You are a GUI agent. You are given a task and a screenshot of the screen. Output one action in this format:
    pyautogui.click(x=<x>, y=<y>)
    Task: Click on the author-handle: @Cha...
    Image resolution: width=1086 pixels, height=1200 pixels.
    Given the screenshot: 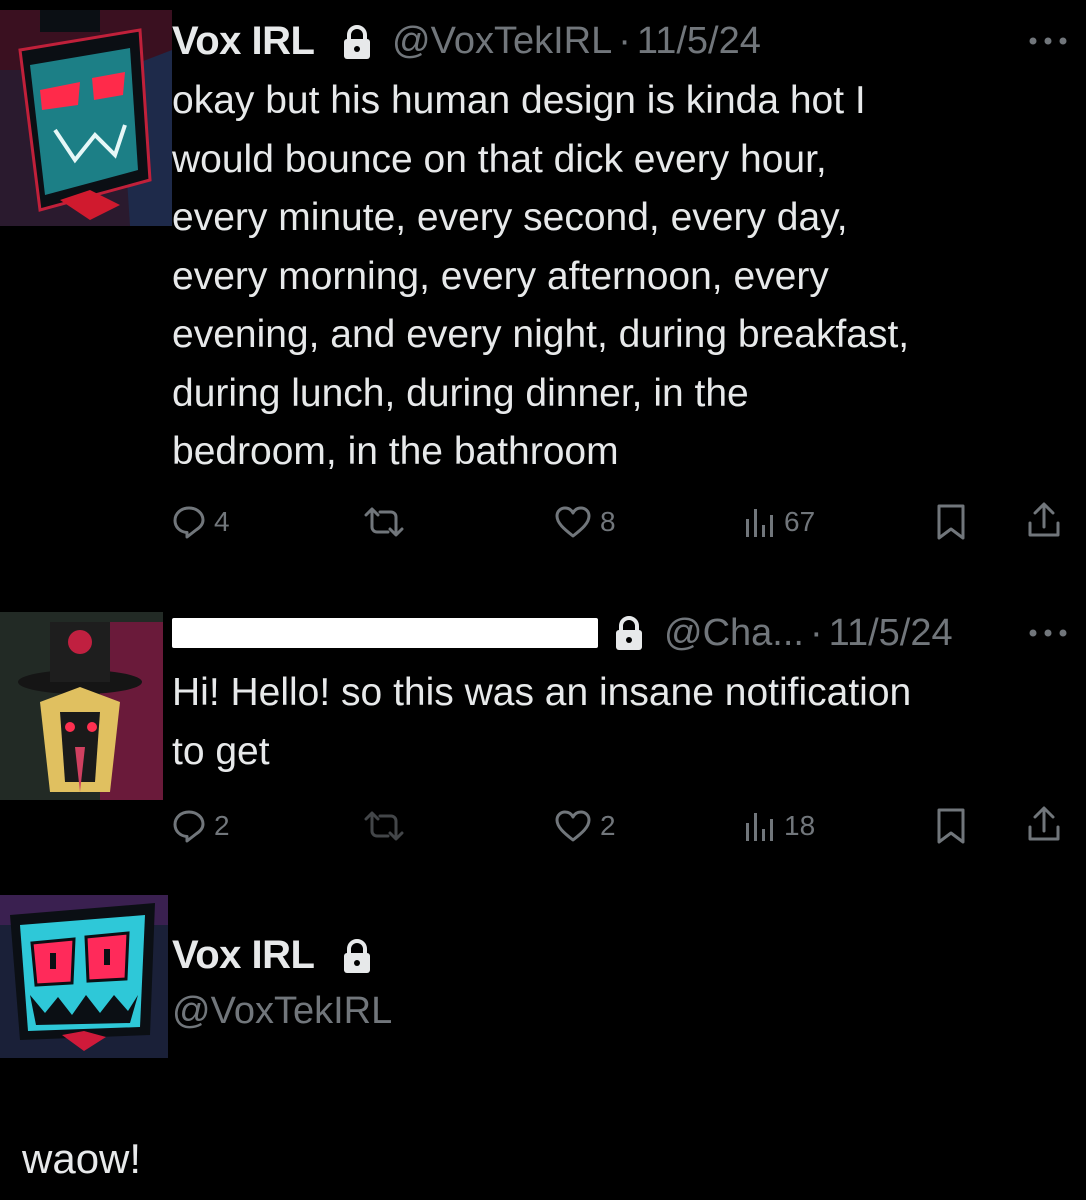 What is the action you would take?
    pyautogui.click(x=734, y=633)
    